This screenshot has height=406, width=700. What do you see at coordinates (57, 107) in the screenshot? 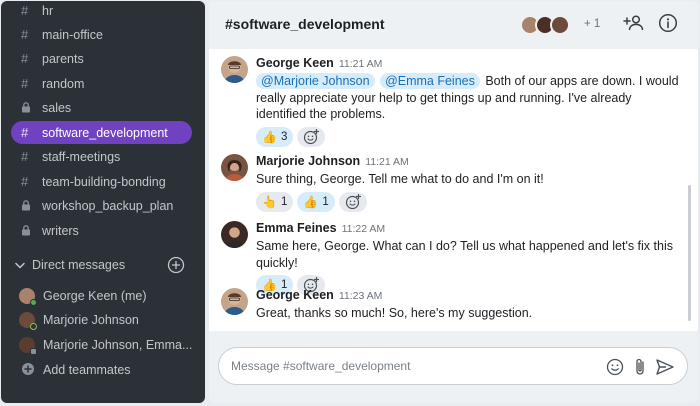
I see `channel-label: sales` at bounding box center [57, 107].